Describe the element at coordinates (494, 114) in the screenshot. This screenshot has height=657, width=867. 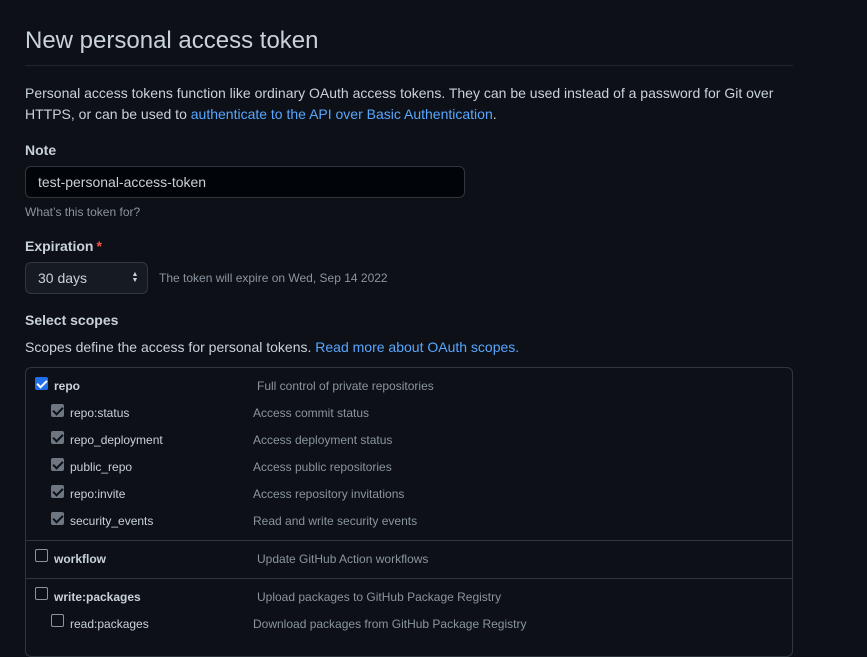
I see `intro-text-end: .` at that location.